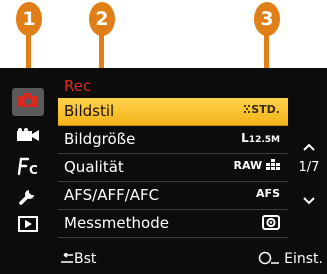 This screenshot has height=274, width=327. Describe the element at coordinates (67, 257) in the screenshot. I see `return-arrow-icon` at that location.